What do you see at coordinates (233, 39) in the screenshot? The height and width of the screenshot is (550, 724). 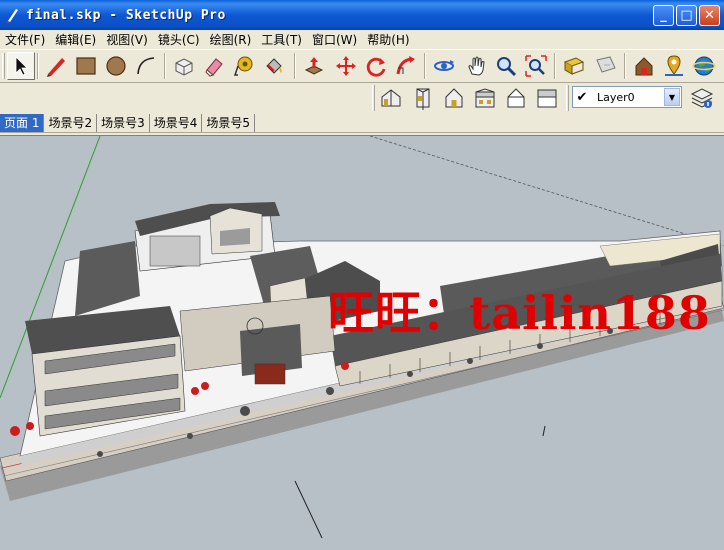 I see `menu-draw: 绘图(R)` at bounding box center [233, 39].